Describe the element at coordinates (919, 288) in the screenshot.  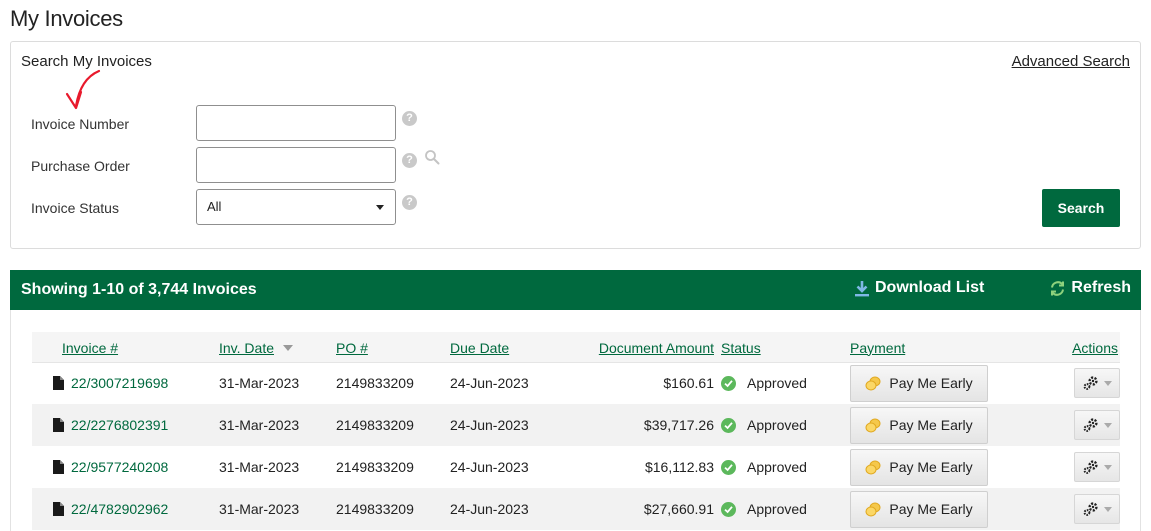
I see `download-list-button: Download List` at that location.